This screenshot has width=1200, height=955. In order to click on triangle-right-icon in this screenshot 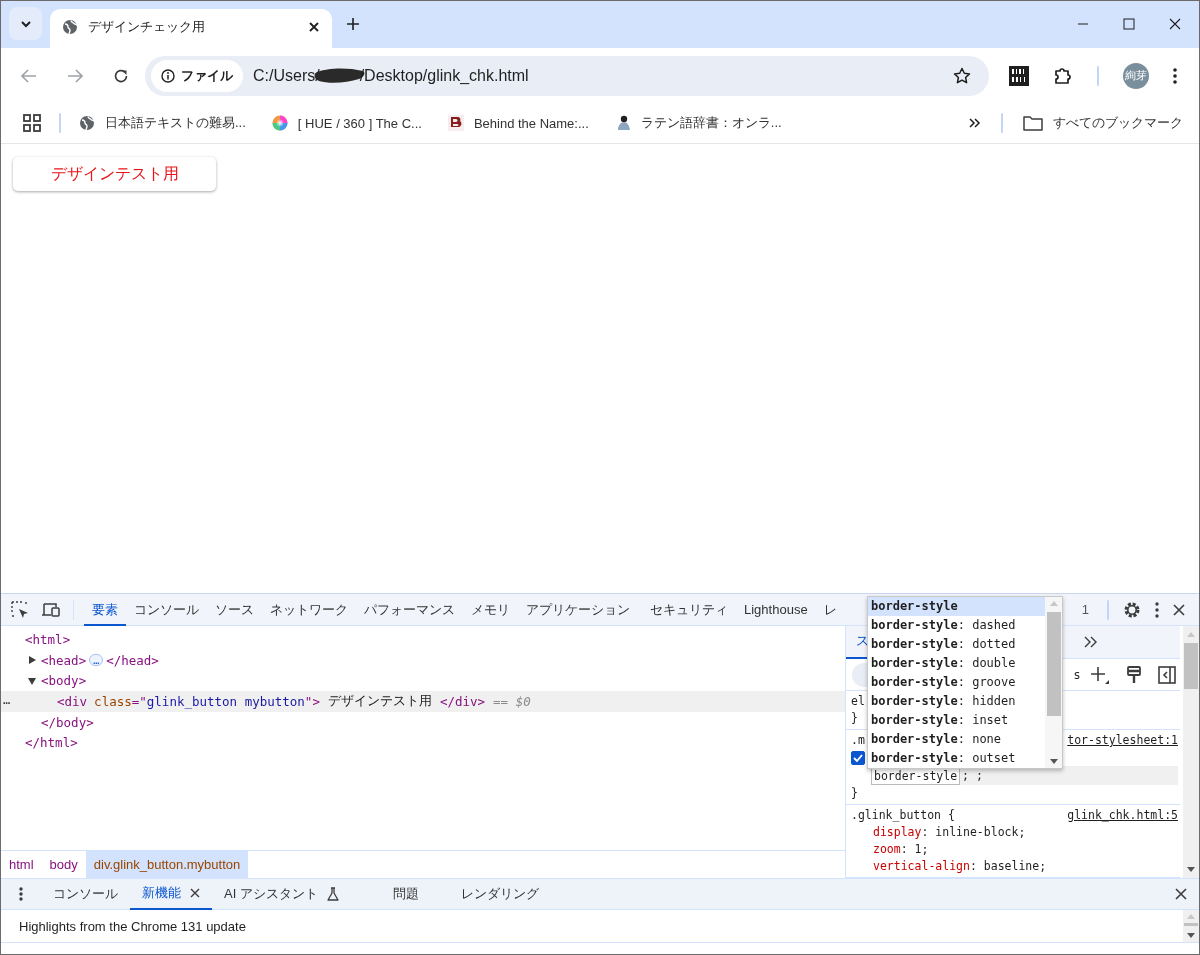, I will do `click(32, 660)`.